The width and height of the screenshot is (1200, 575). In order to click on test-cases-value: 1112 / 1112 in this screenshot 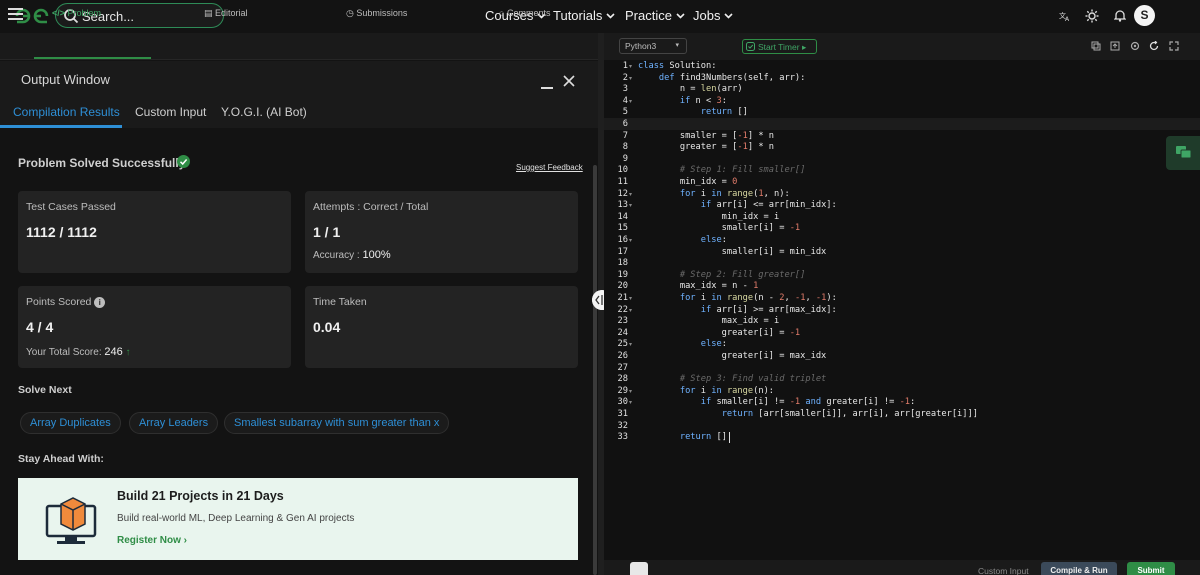, I will do `click(61, 232)`.